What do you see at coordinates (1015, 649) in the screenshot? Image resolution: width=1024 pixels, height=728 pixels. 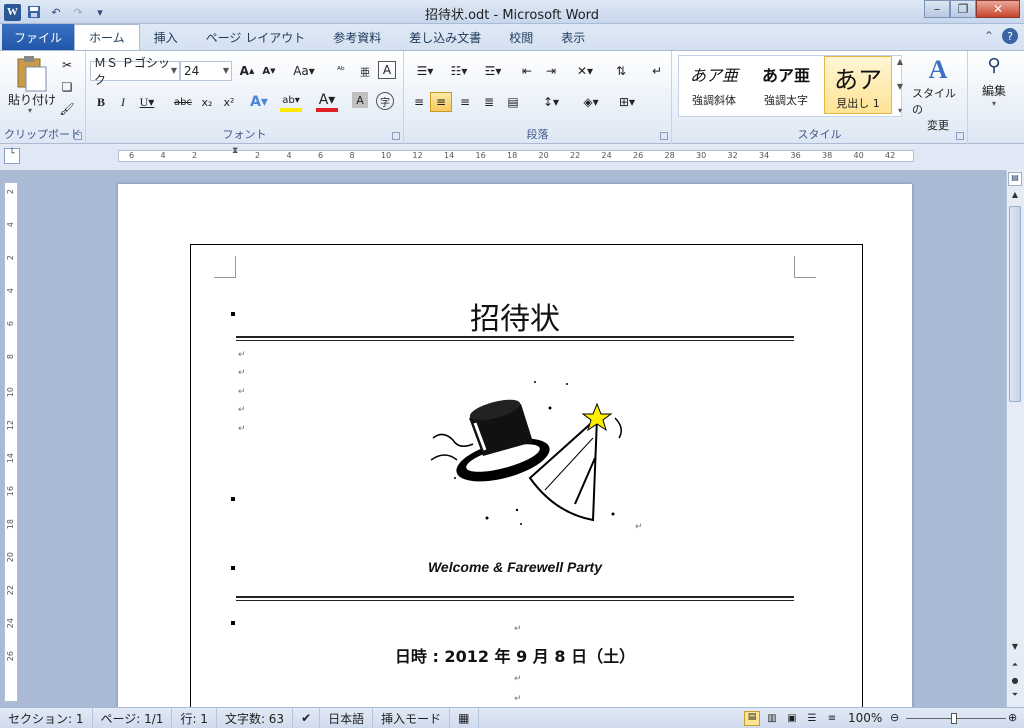 I see `scroll-down-icon: ▼` at bounding box center [1015, 649].